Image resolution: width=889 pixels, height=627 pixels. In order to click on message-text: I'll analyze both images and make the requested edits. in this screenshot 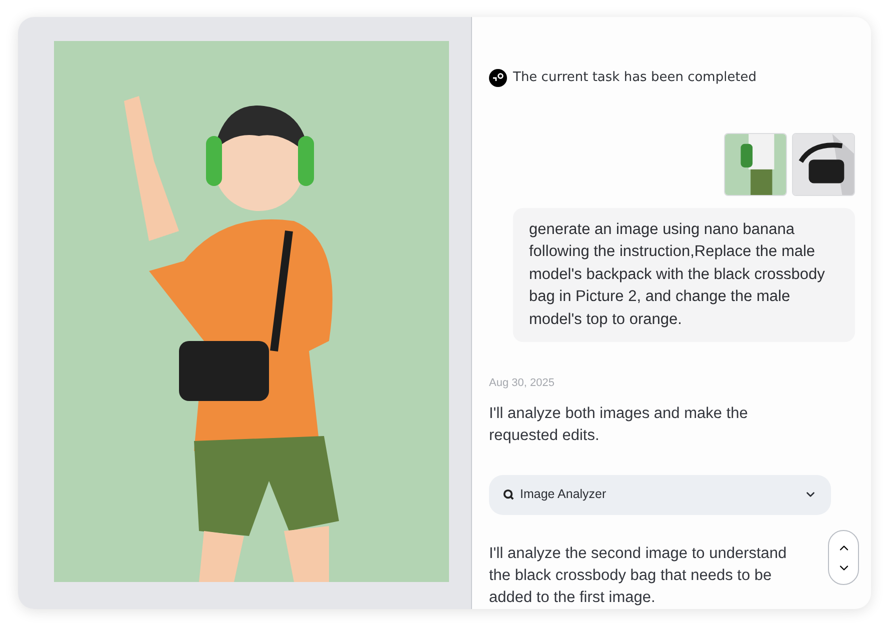, I will do `click(619, 425)`.